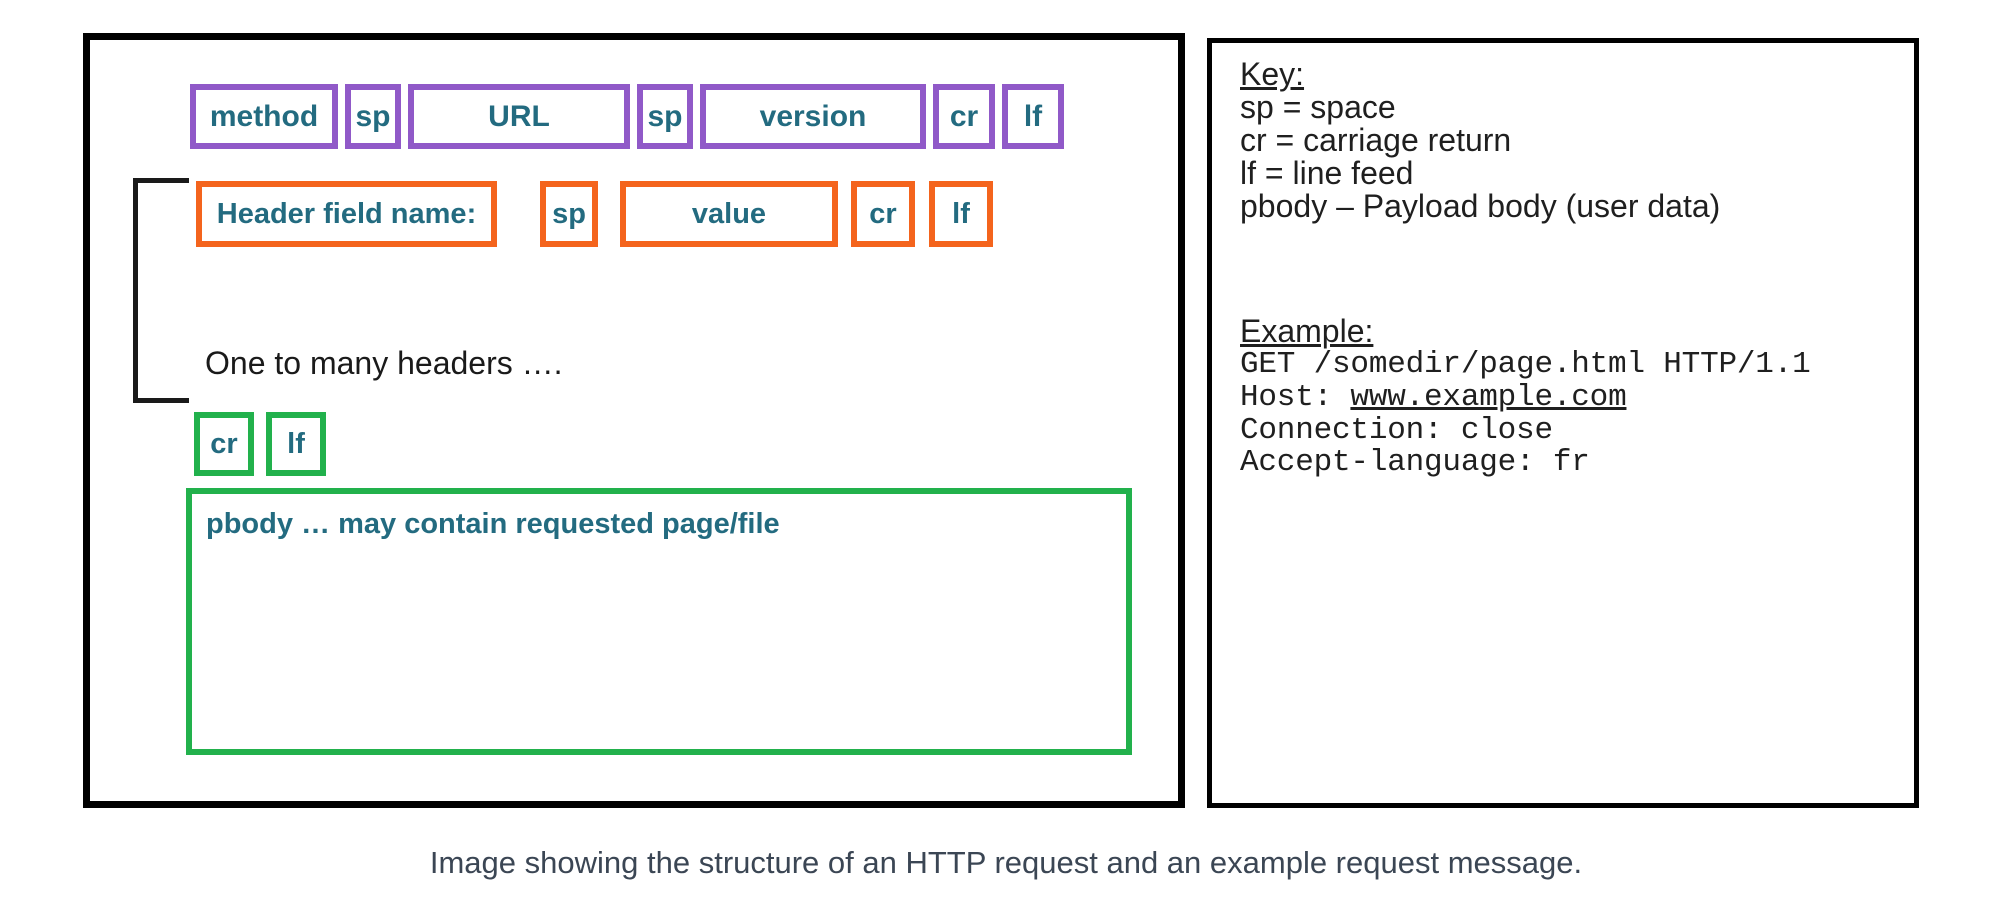 Image resolution: width=2012 pixels, height=914 pixels. Describe the element at coordinates (519, 116) in the screenshot. I see `field-box-url: URL` at that location.